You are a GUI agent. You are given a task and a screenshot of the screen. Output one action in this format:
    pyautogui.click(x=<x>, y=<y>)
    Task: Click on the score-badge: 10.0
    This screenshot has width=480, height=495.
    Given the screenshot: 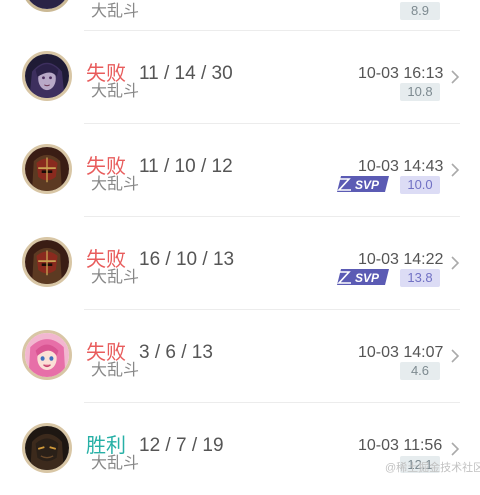 What is the action you would take?
    pyautogui.click(x=420, y=185)
    